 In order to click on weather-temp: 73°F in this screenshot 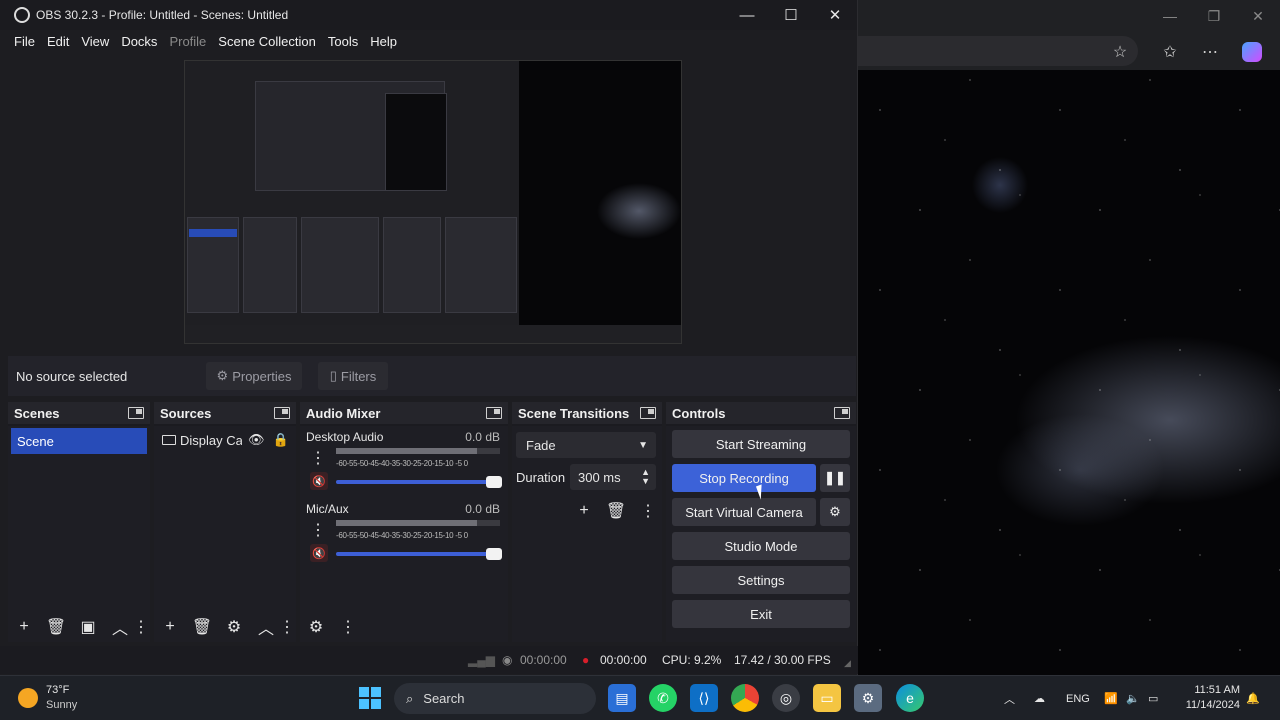, I will do `click(57, 690)`.